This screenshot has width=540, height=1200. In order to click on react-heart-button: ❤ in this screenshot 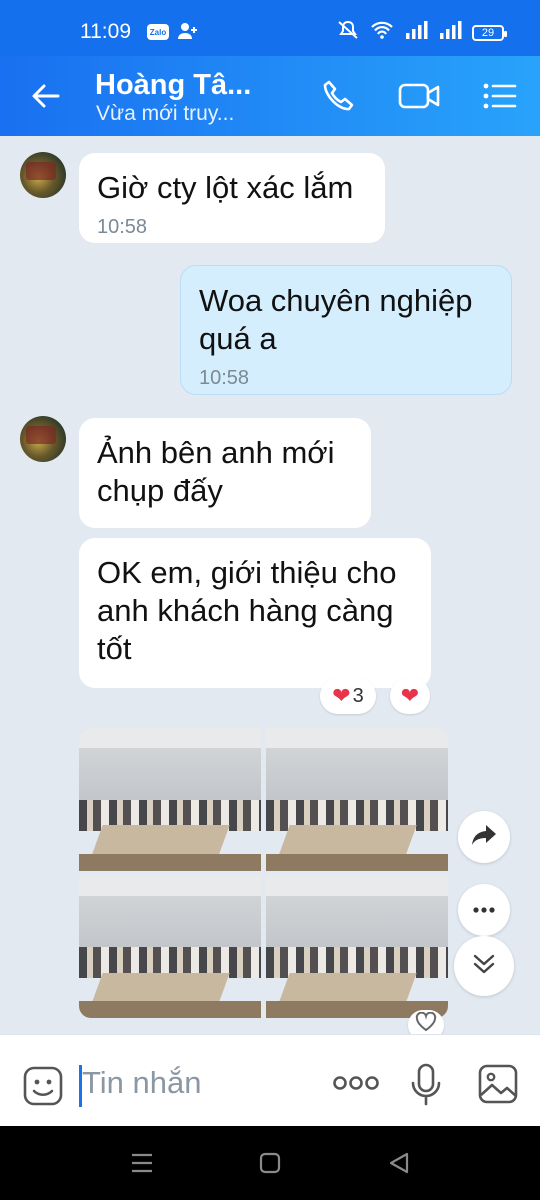, I will do `click(410, 696)`.